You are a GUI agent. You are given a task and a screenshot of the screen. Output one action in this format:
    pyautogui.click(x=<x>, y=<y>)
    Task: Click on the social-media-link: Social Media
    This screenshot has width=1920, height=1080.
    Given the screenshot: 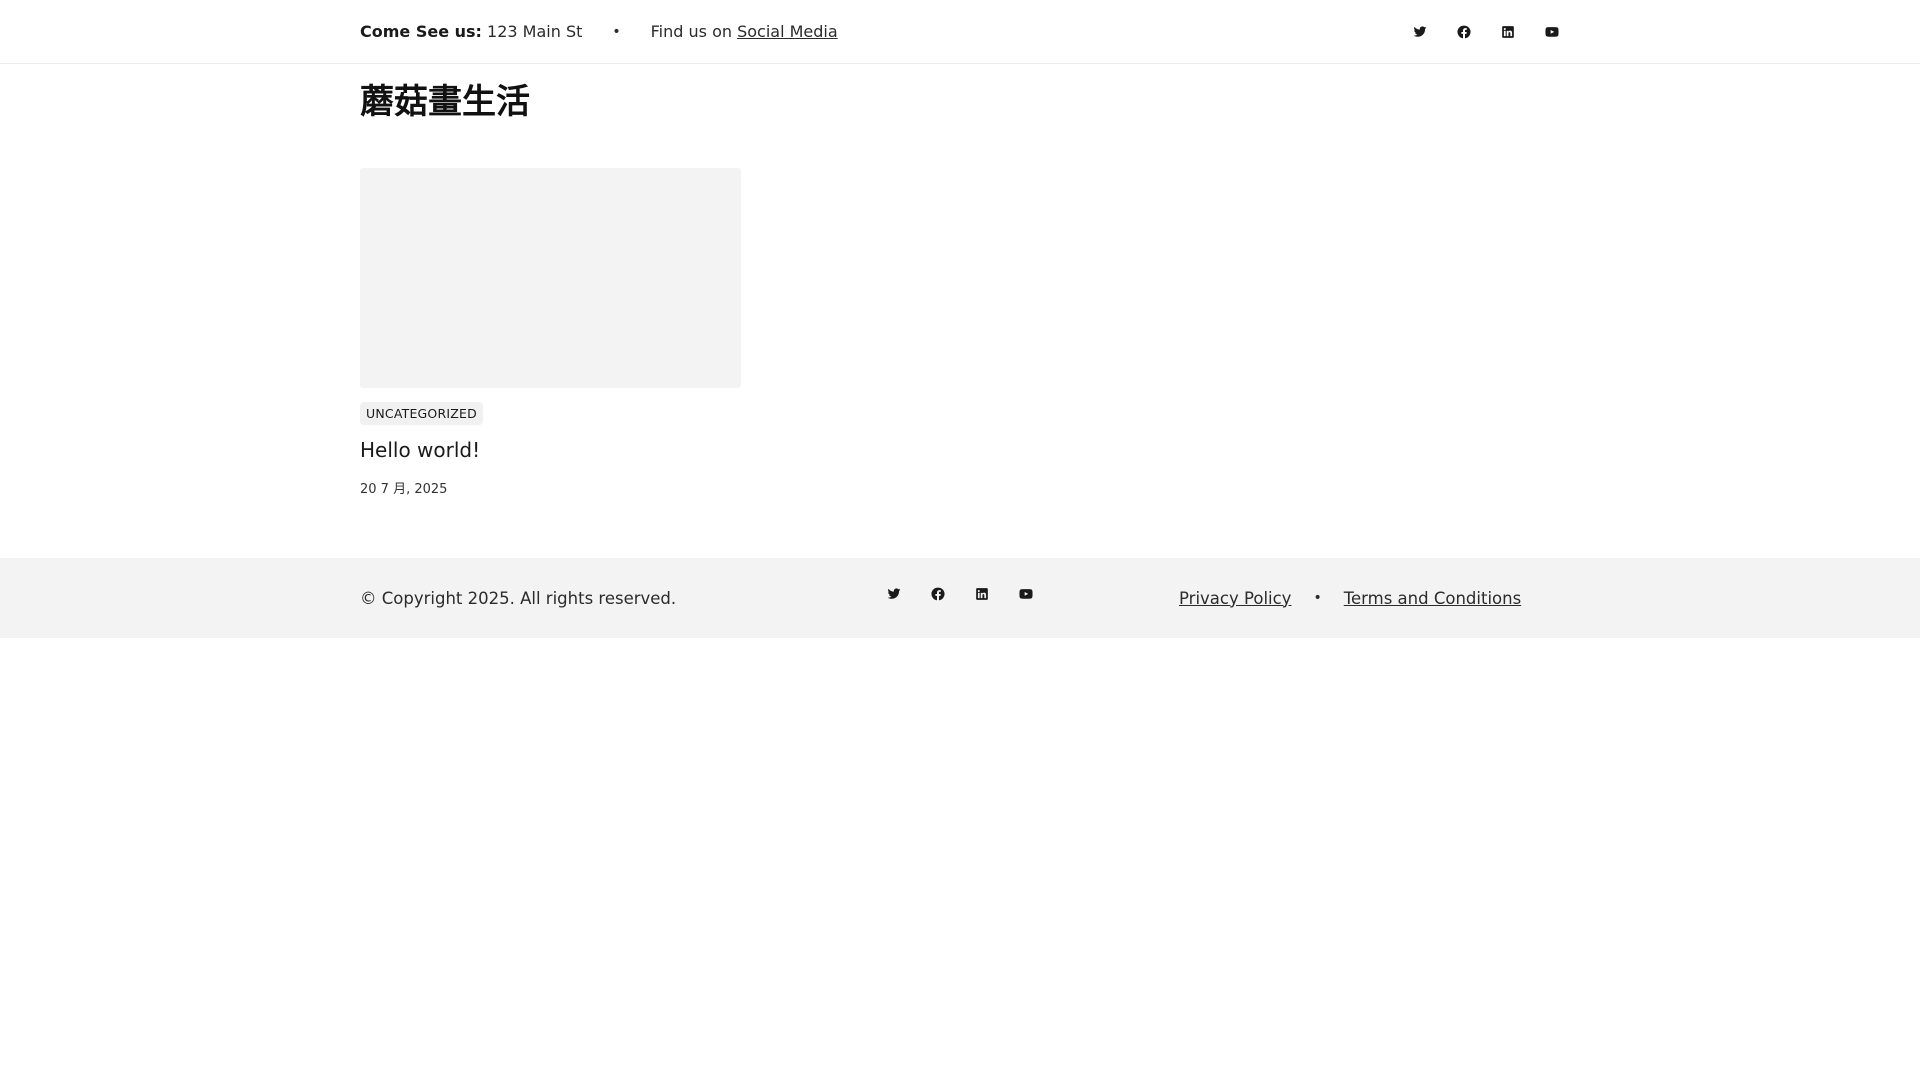 What is the action you would take?
    pyautogui.click(x=787, y=31)
    